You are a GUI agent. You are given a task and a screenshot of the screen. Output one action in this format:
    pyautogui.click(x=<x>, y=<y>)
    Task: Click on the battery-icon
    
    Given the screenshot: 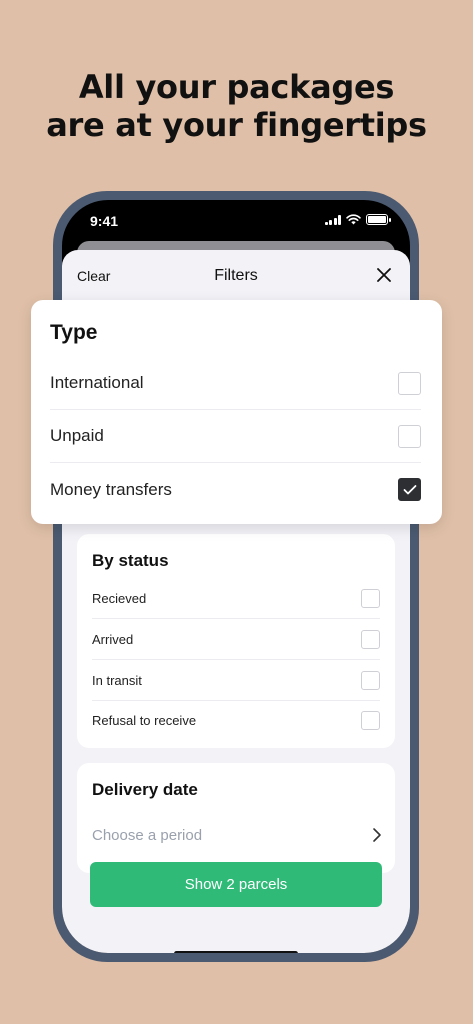 What is the action you would take?
    pyautogui.click(x=378, y=219)
    